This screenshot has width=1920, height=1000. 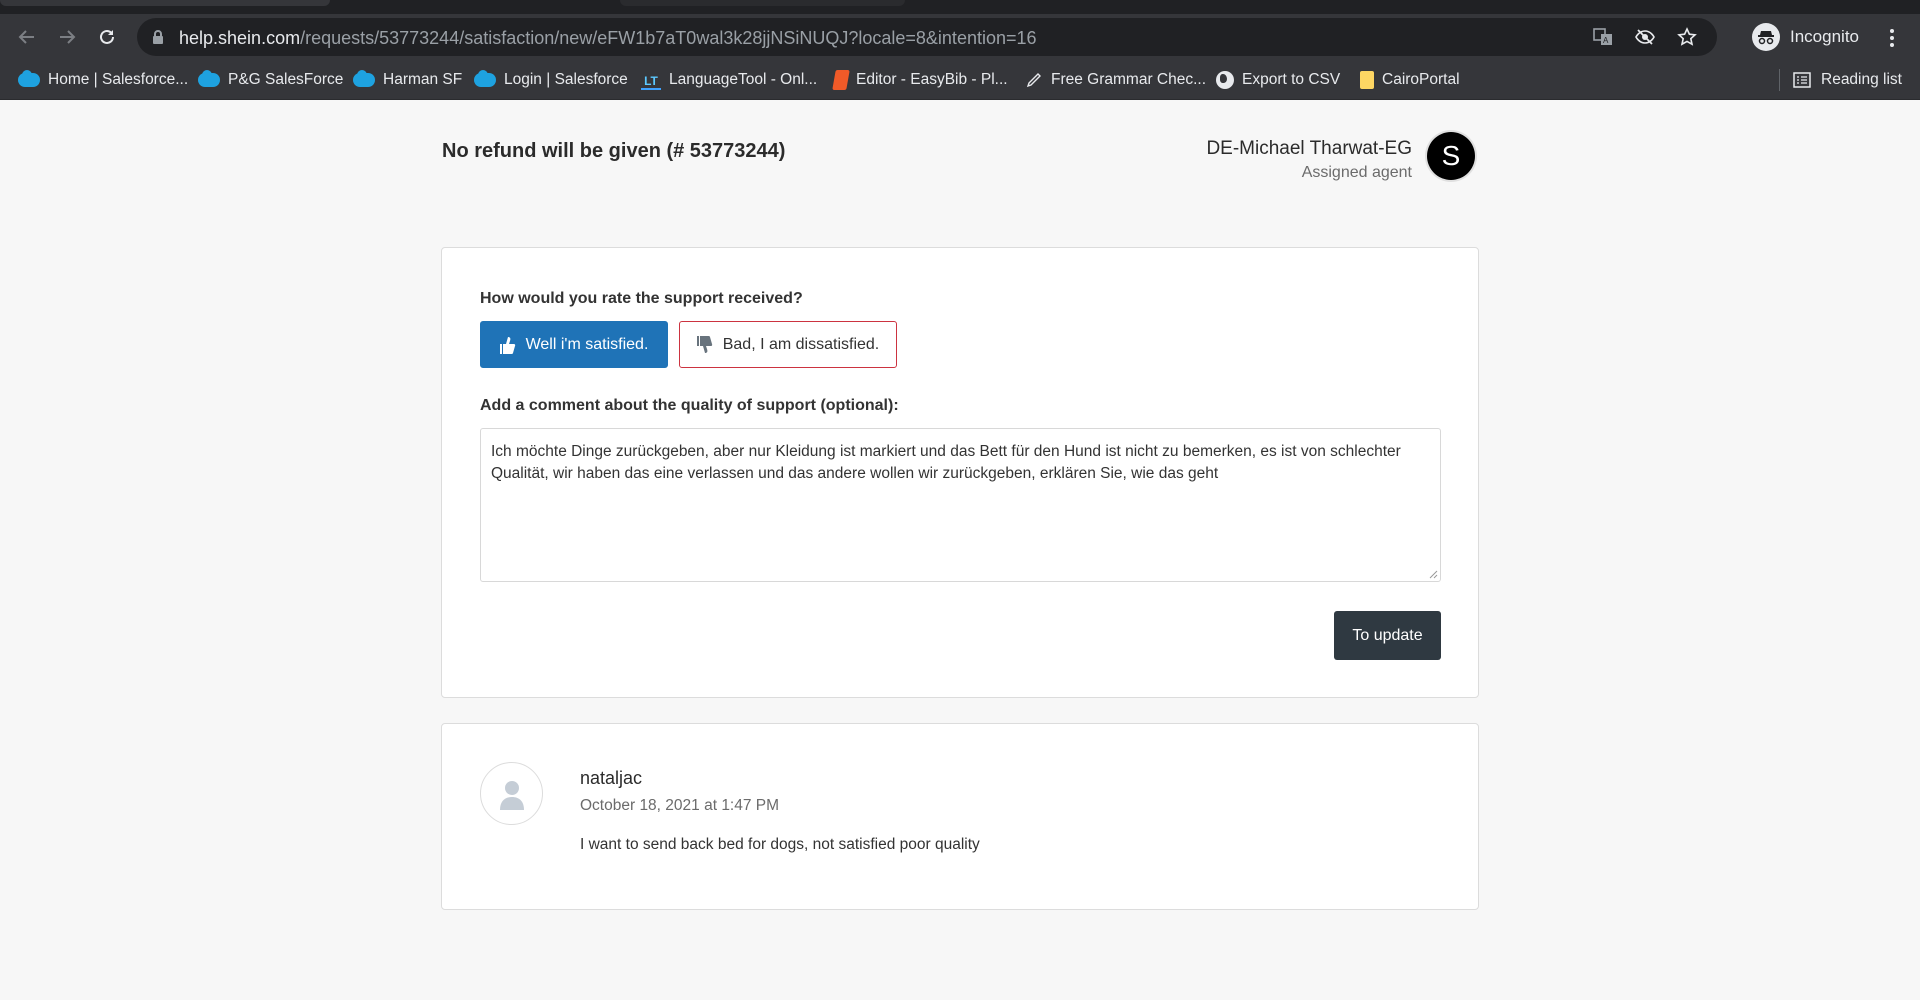 I want to click on forward-button, so click(x=67, y=37).